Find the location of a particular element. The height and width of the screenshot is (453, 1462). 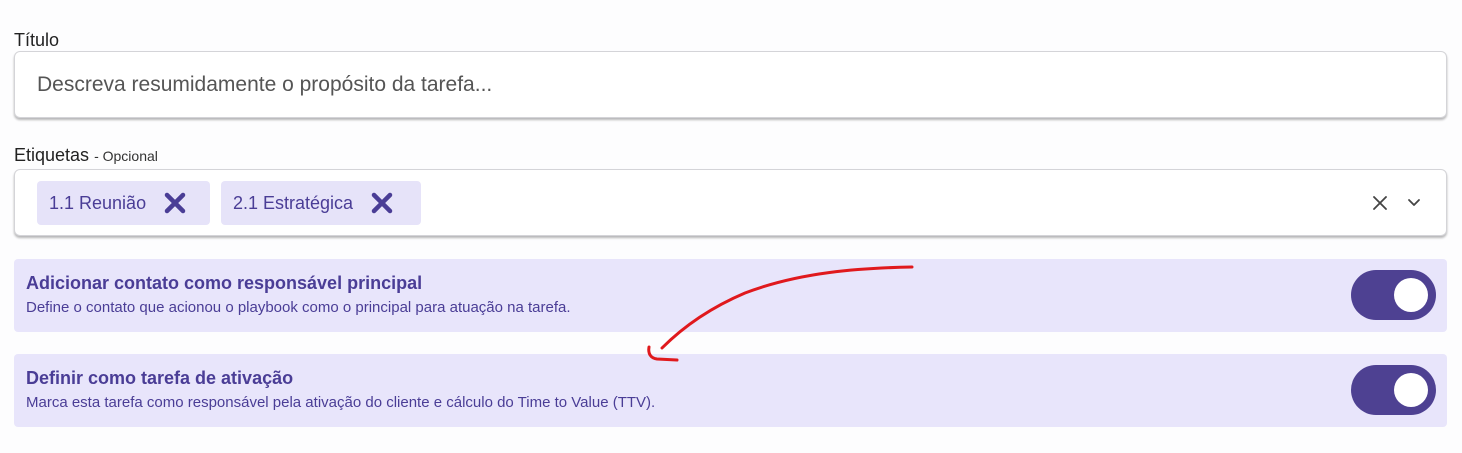

tags-label-text: Etiquetas is located at coordinates (52, 155).